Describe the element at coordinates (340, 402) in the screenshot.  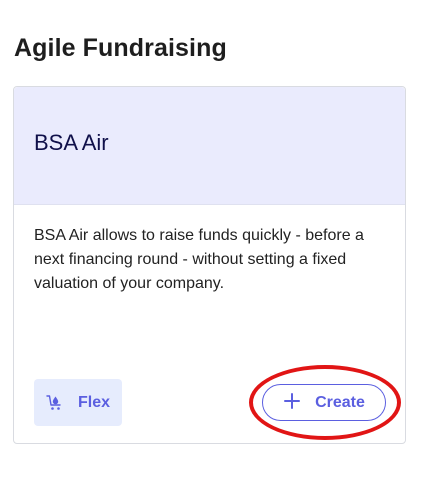
I see `create-button-label: Create` at that location.